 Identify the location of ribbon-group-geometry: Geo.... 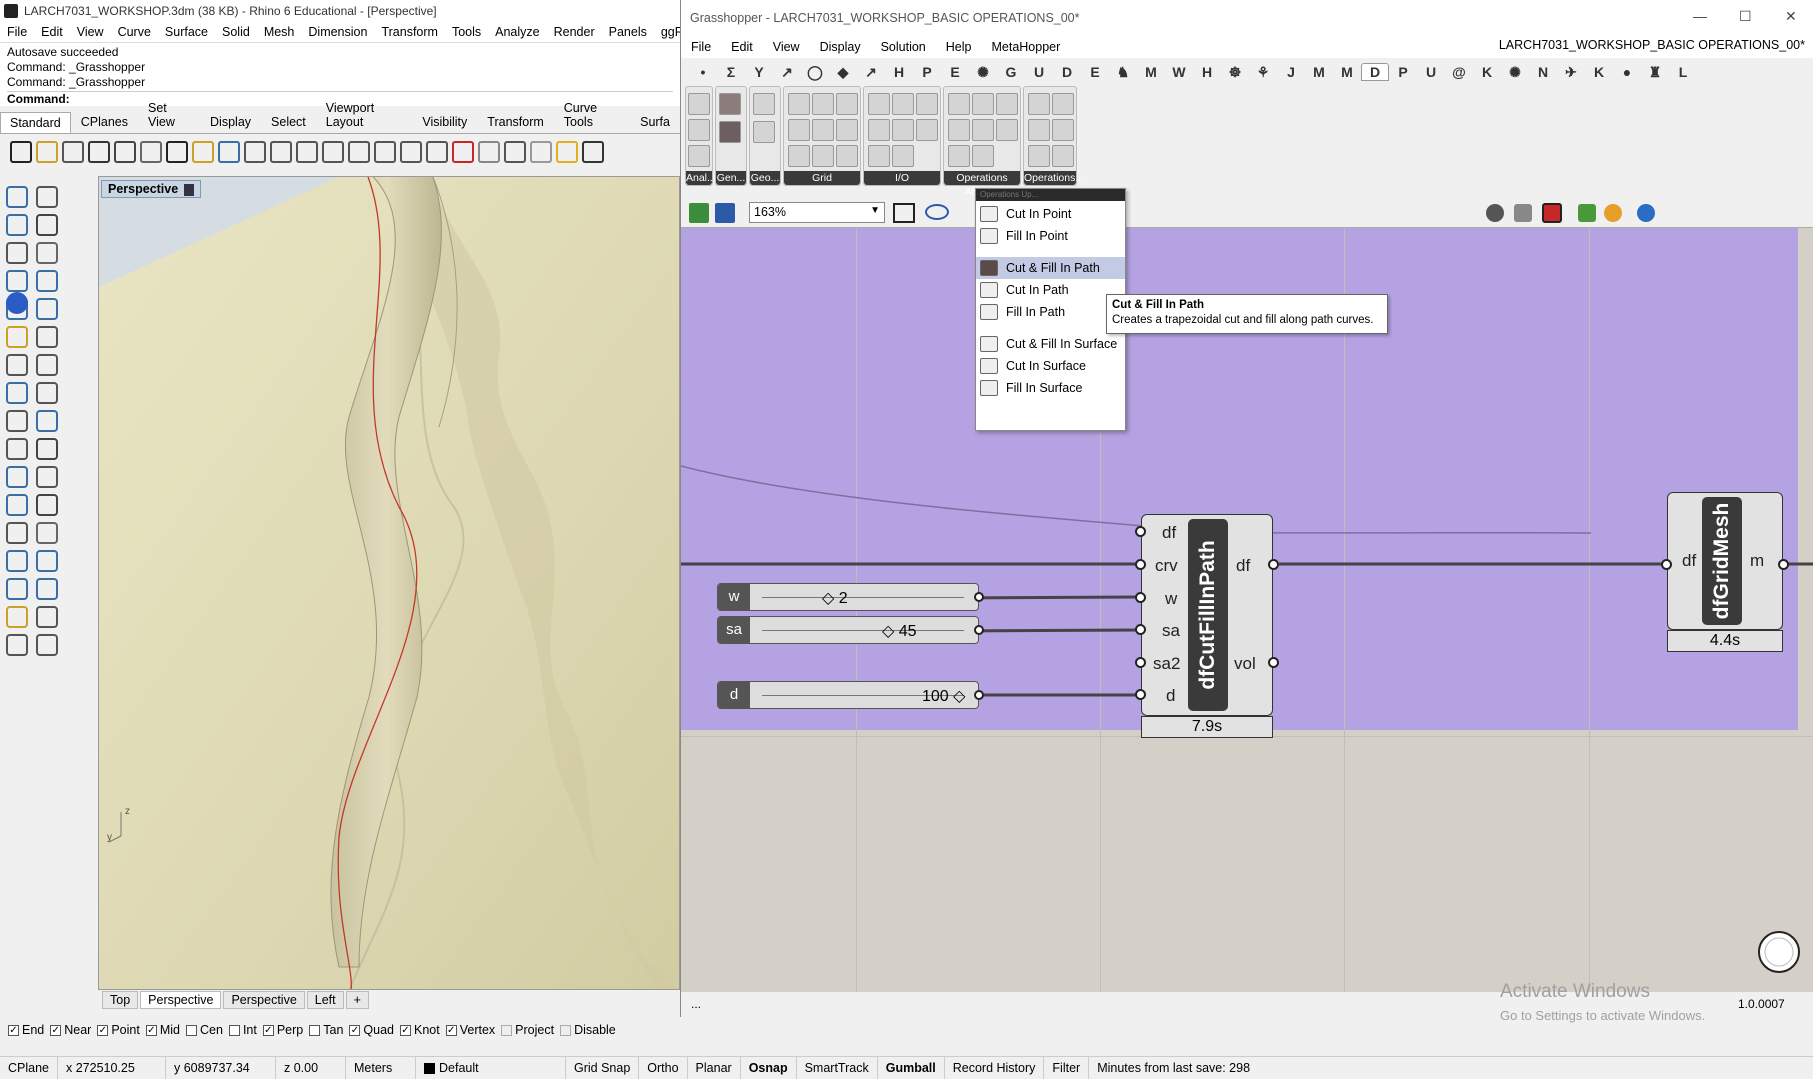
(765, 136).